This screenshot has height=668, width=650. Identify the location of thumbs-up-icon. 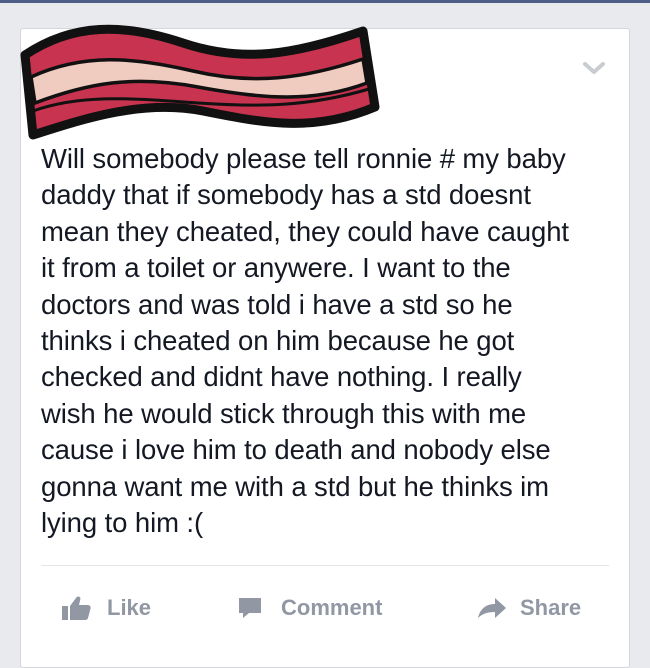
(76, 608).